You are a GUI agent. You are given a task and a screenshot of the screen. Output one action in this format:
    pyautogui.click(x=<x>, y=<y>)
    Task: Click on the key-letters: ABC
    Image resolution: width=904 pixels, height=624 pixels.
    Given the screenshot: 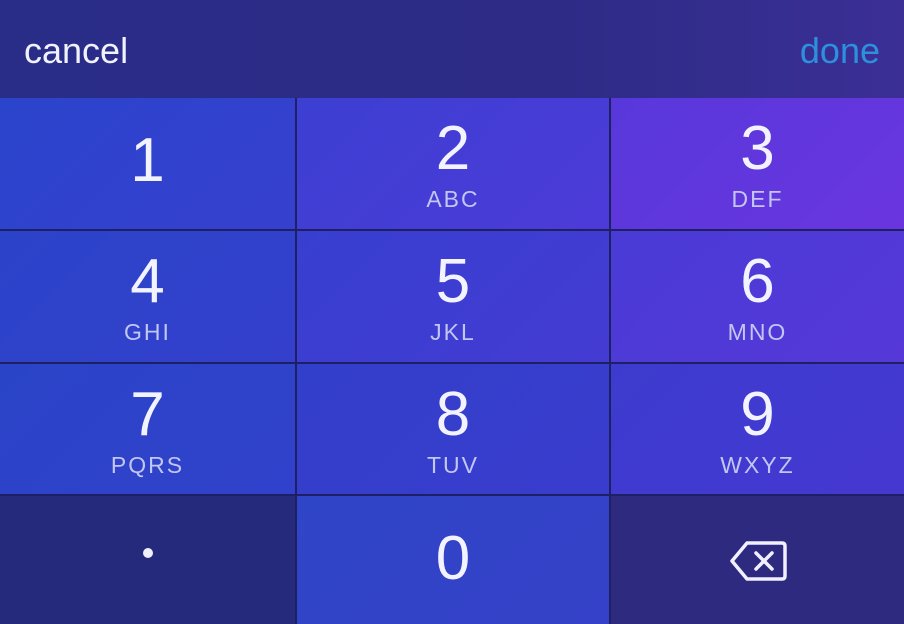 What is the action you would take?
    pyautogui.click(x=453, y=199)
    